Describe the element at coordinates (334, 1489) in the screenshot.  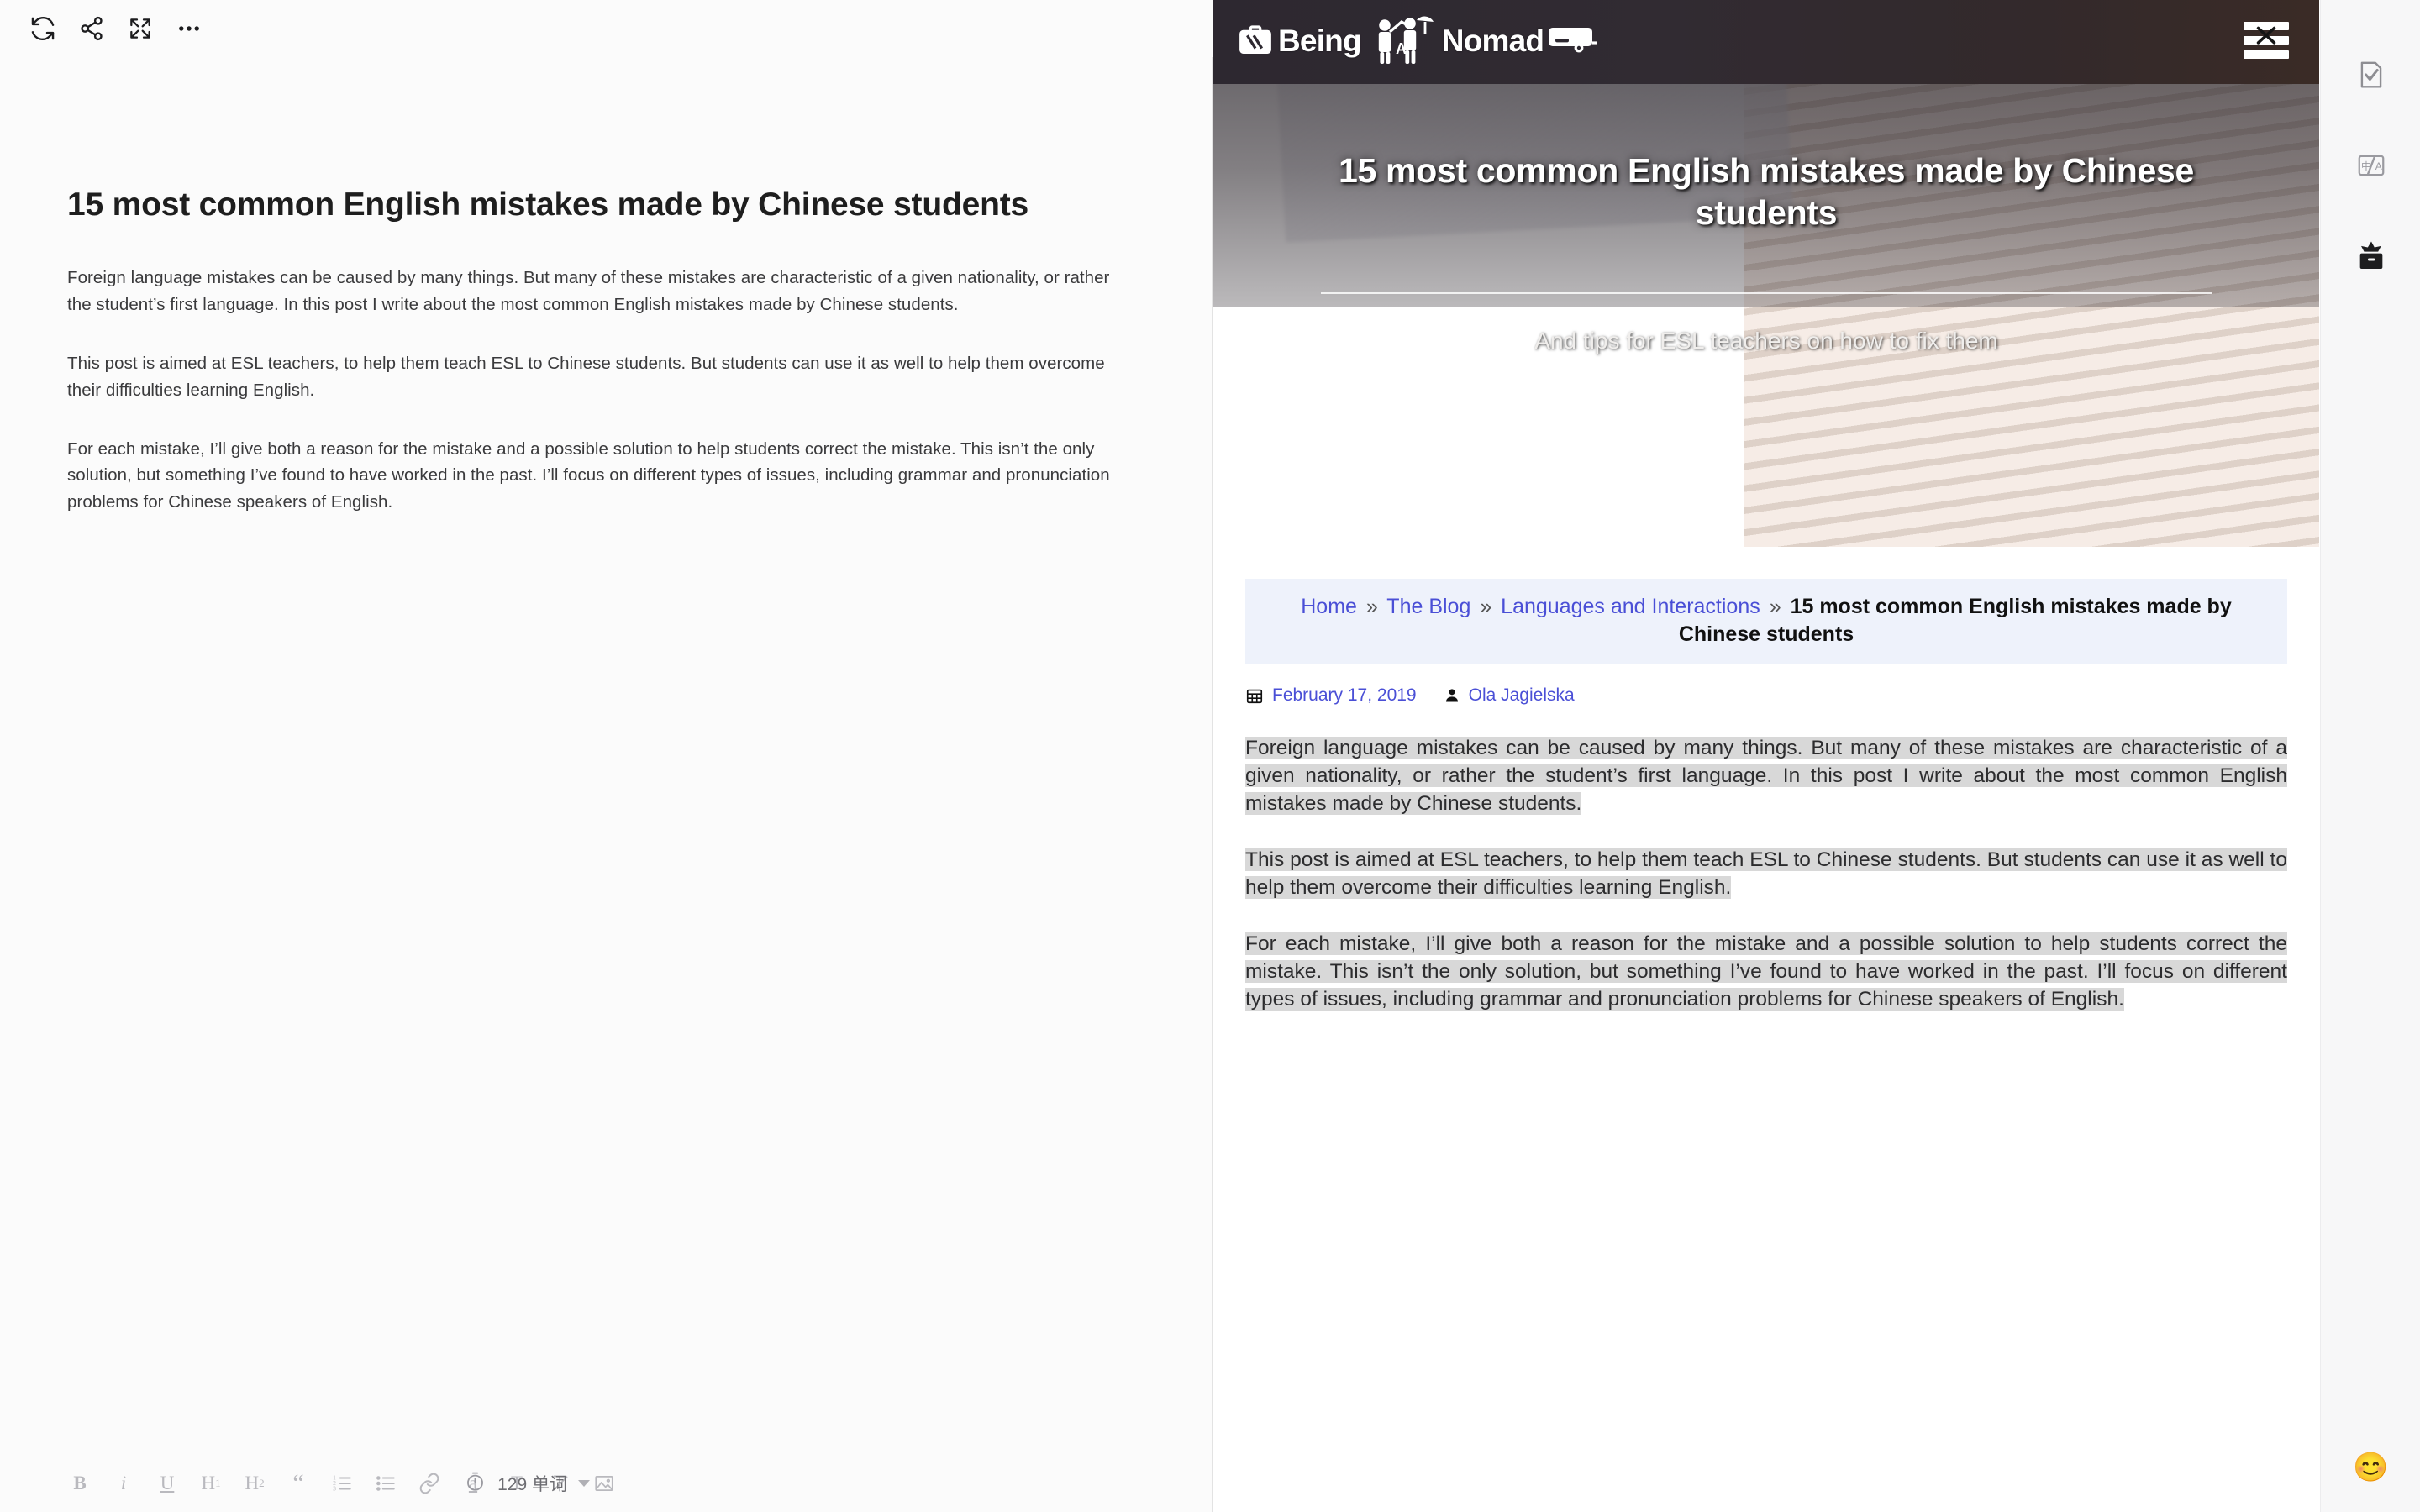
I see `svg-text: 3` at that location.